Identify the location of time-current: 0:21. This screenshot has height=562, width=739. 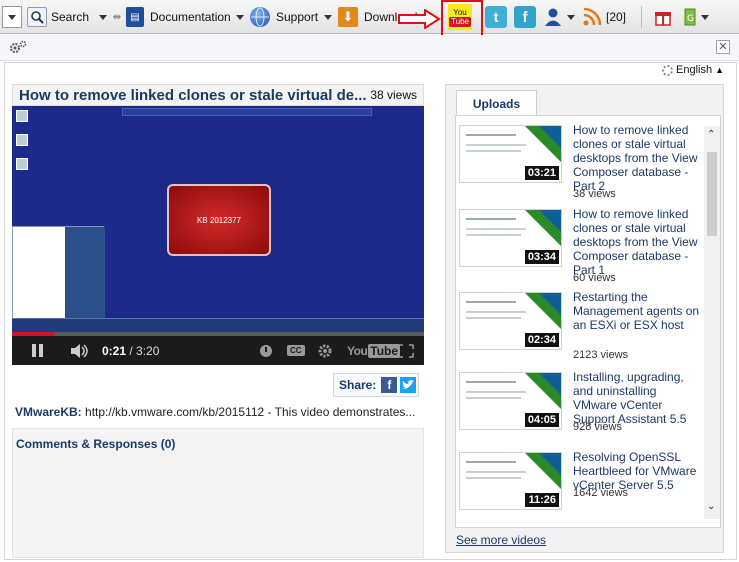
(114, 350).